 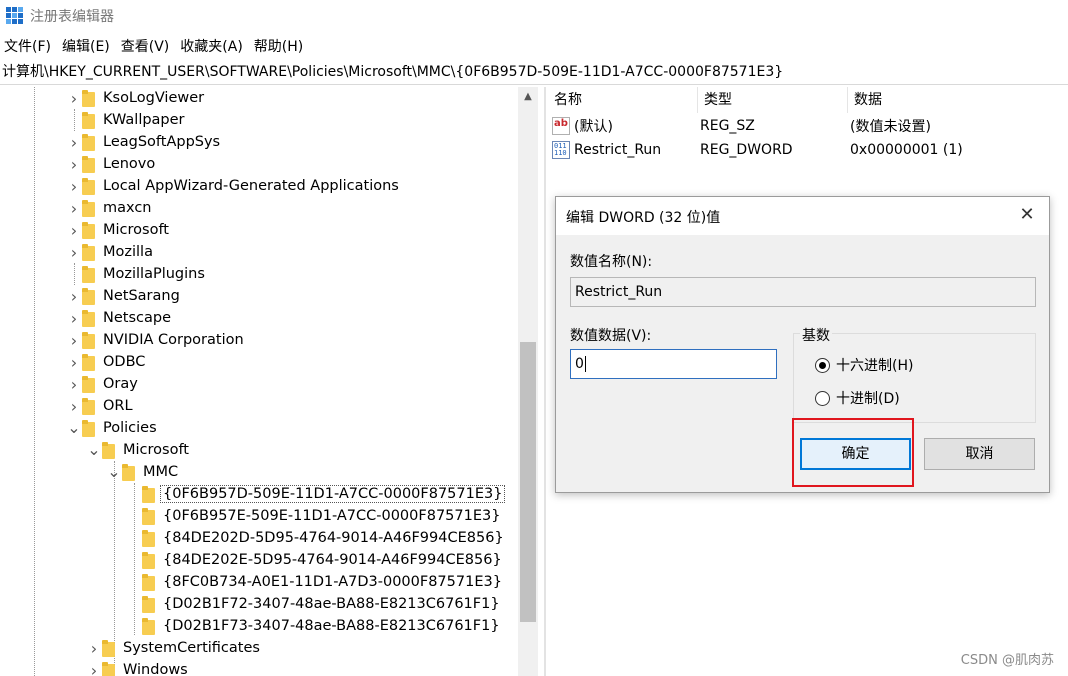 I want to click on tree-item: {84DE202D-5D95-4764-9014-A46F994CE856}, so click(x=315, y=538).